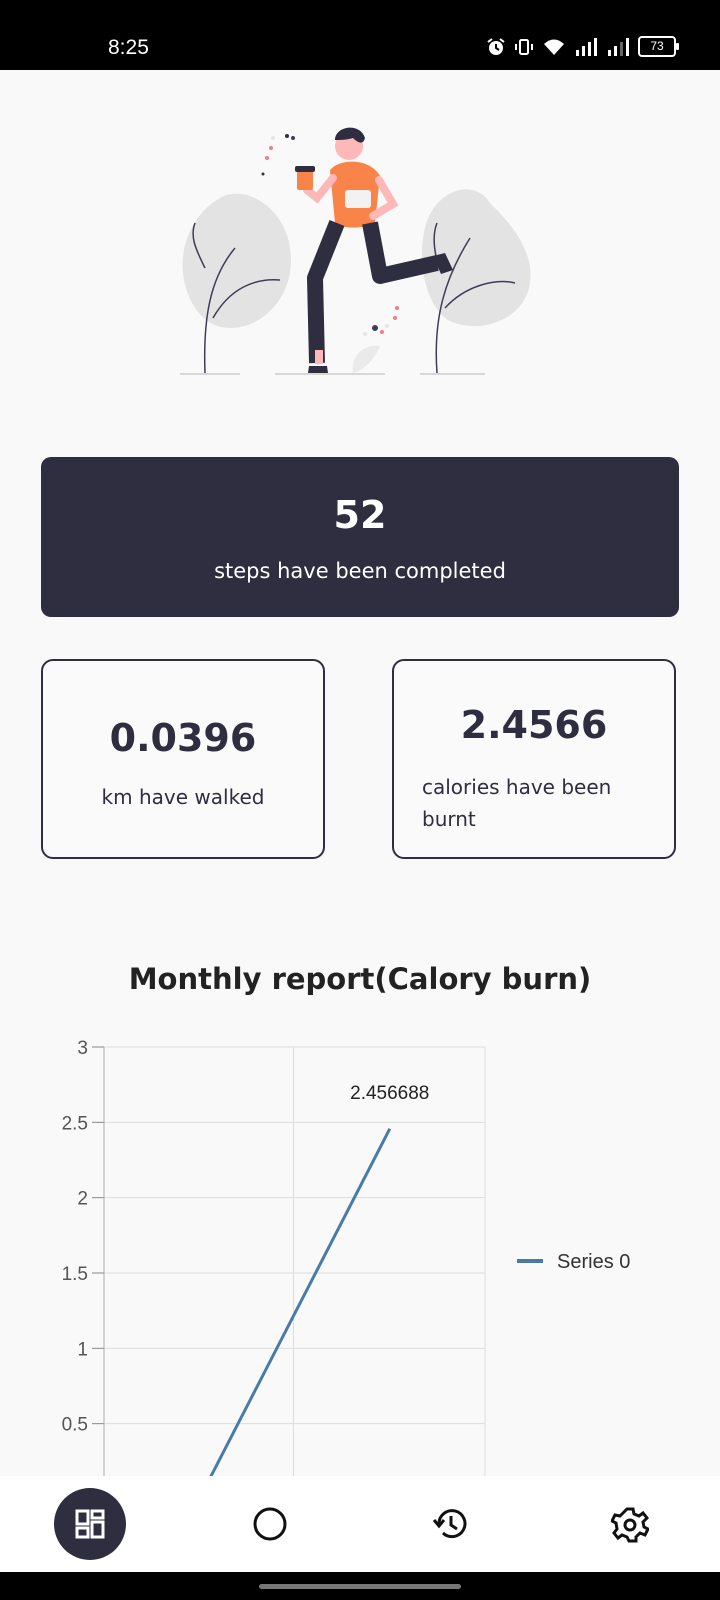 This screenshot has height=1600, width=720. Describe the element at coordinates (82, 1349) in the screenshot. I see `y-tick-label: 1` at that location.